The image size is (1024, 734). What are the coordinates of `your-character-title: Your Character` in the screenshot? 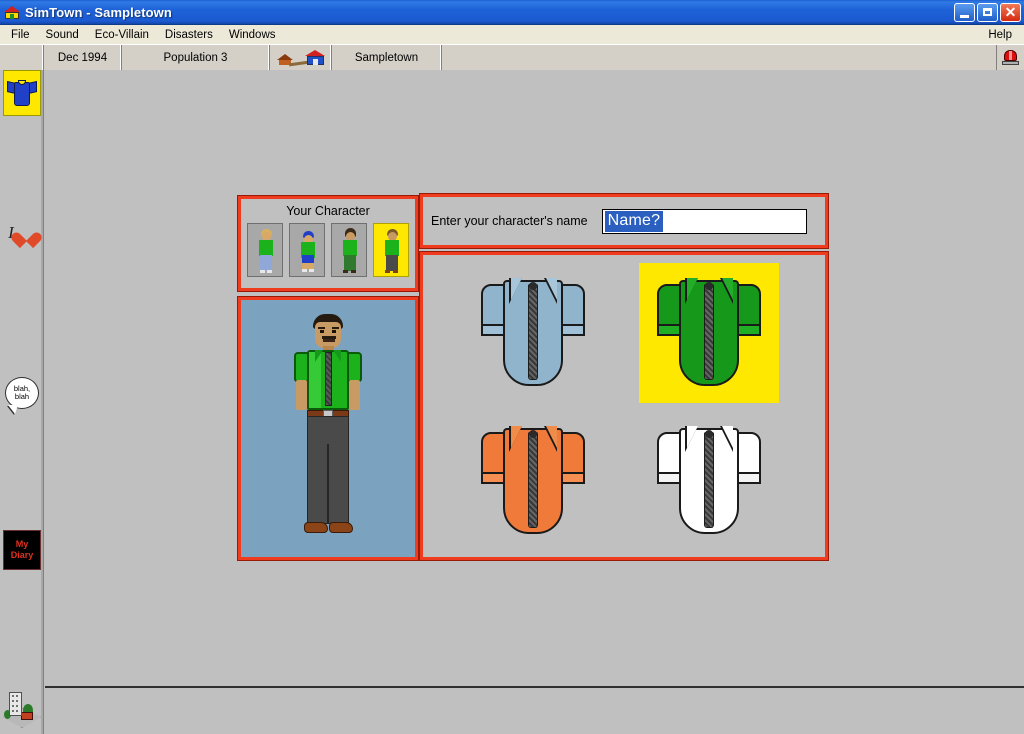 It's located at (328, 211).